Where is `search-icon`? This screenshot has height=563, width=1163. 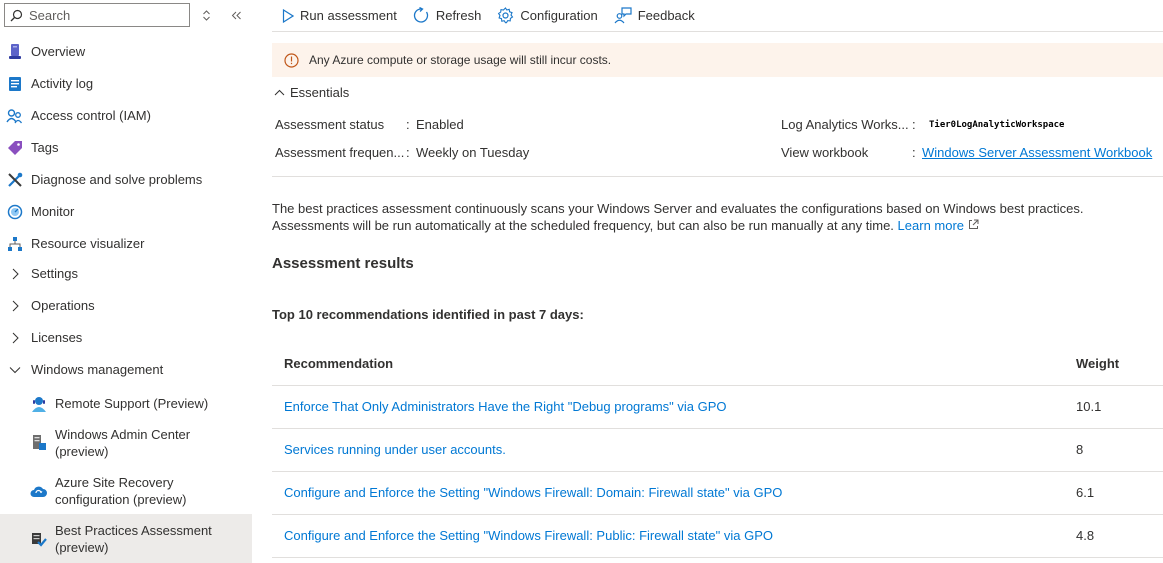
search-icon is located at coordinates (16, 15).